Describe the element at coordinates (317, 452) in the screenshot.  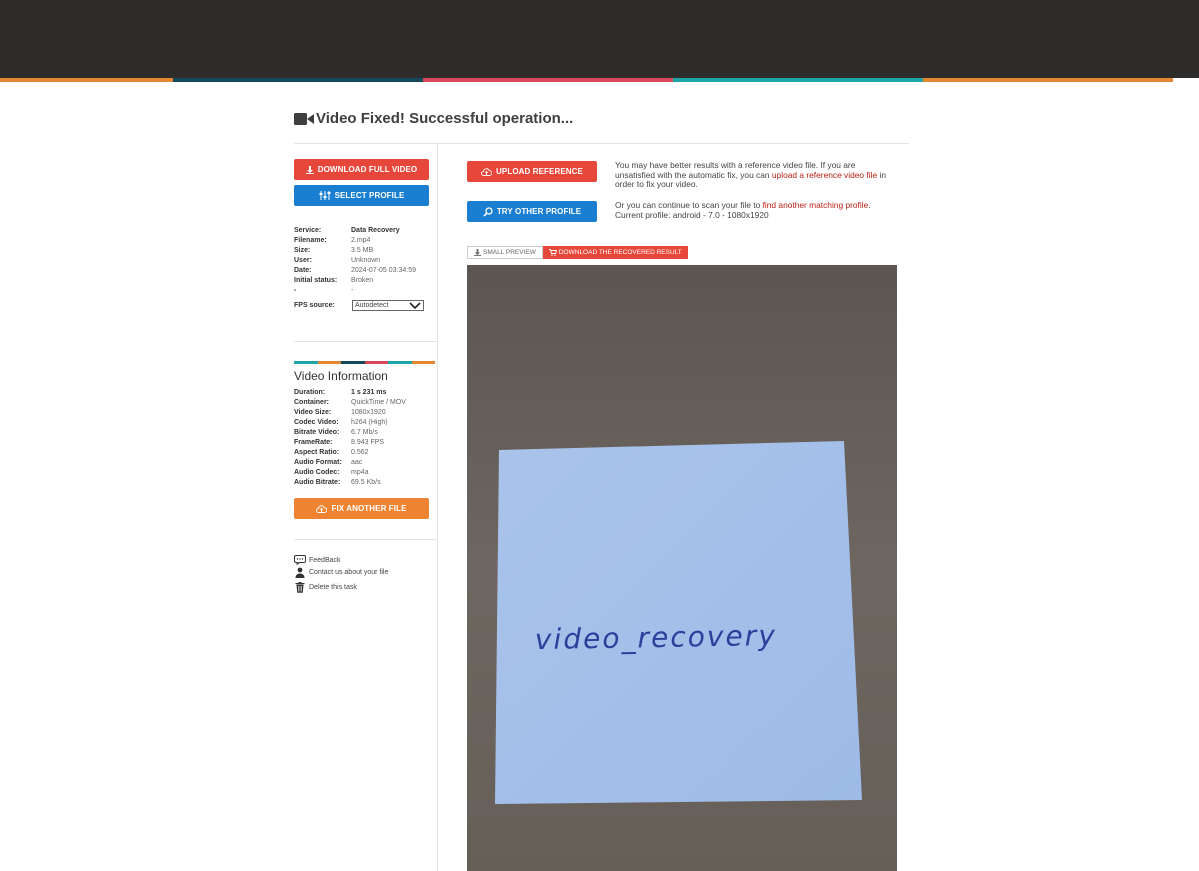
I see `info-key: Aspect Ratio:` at that location.